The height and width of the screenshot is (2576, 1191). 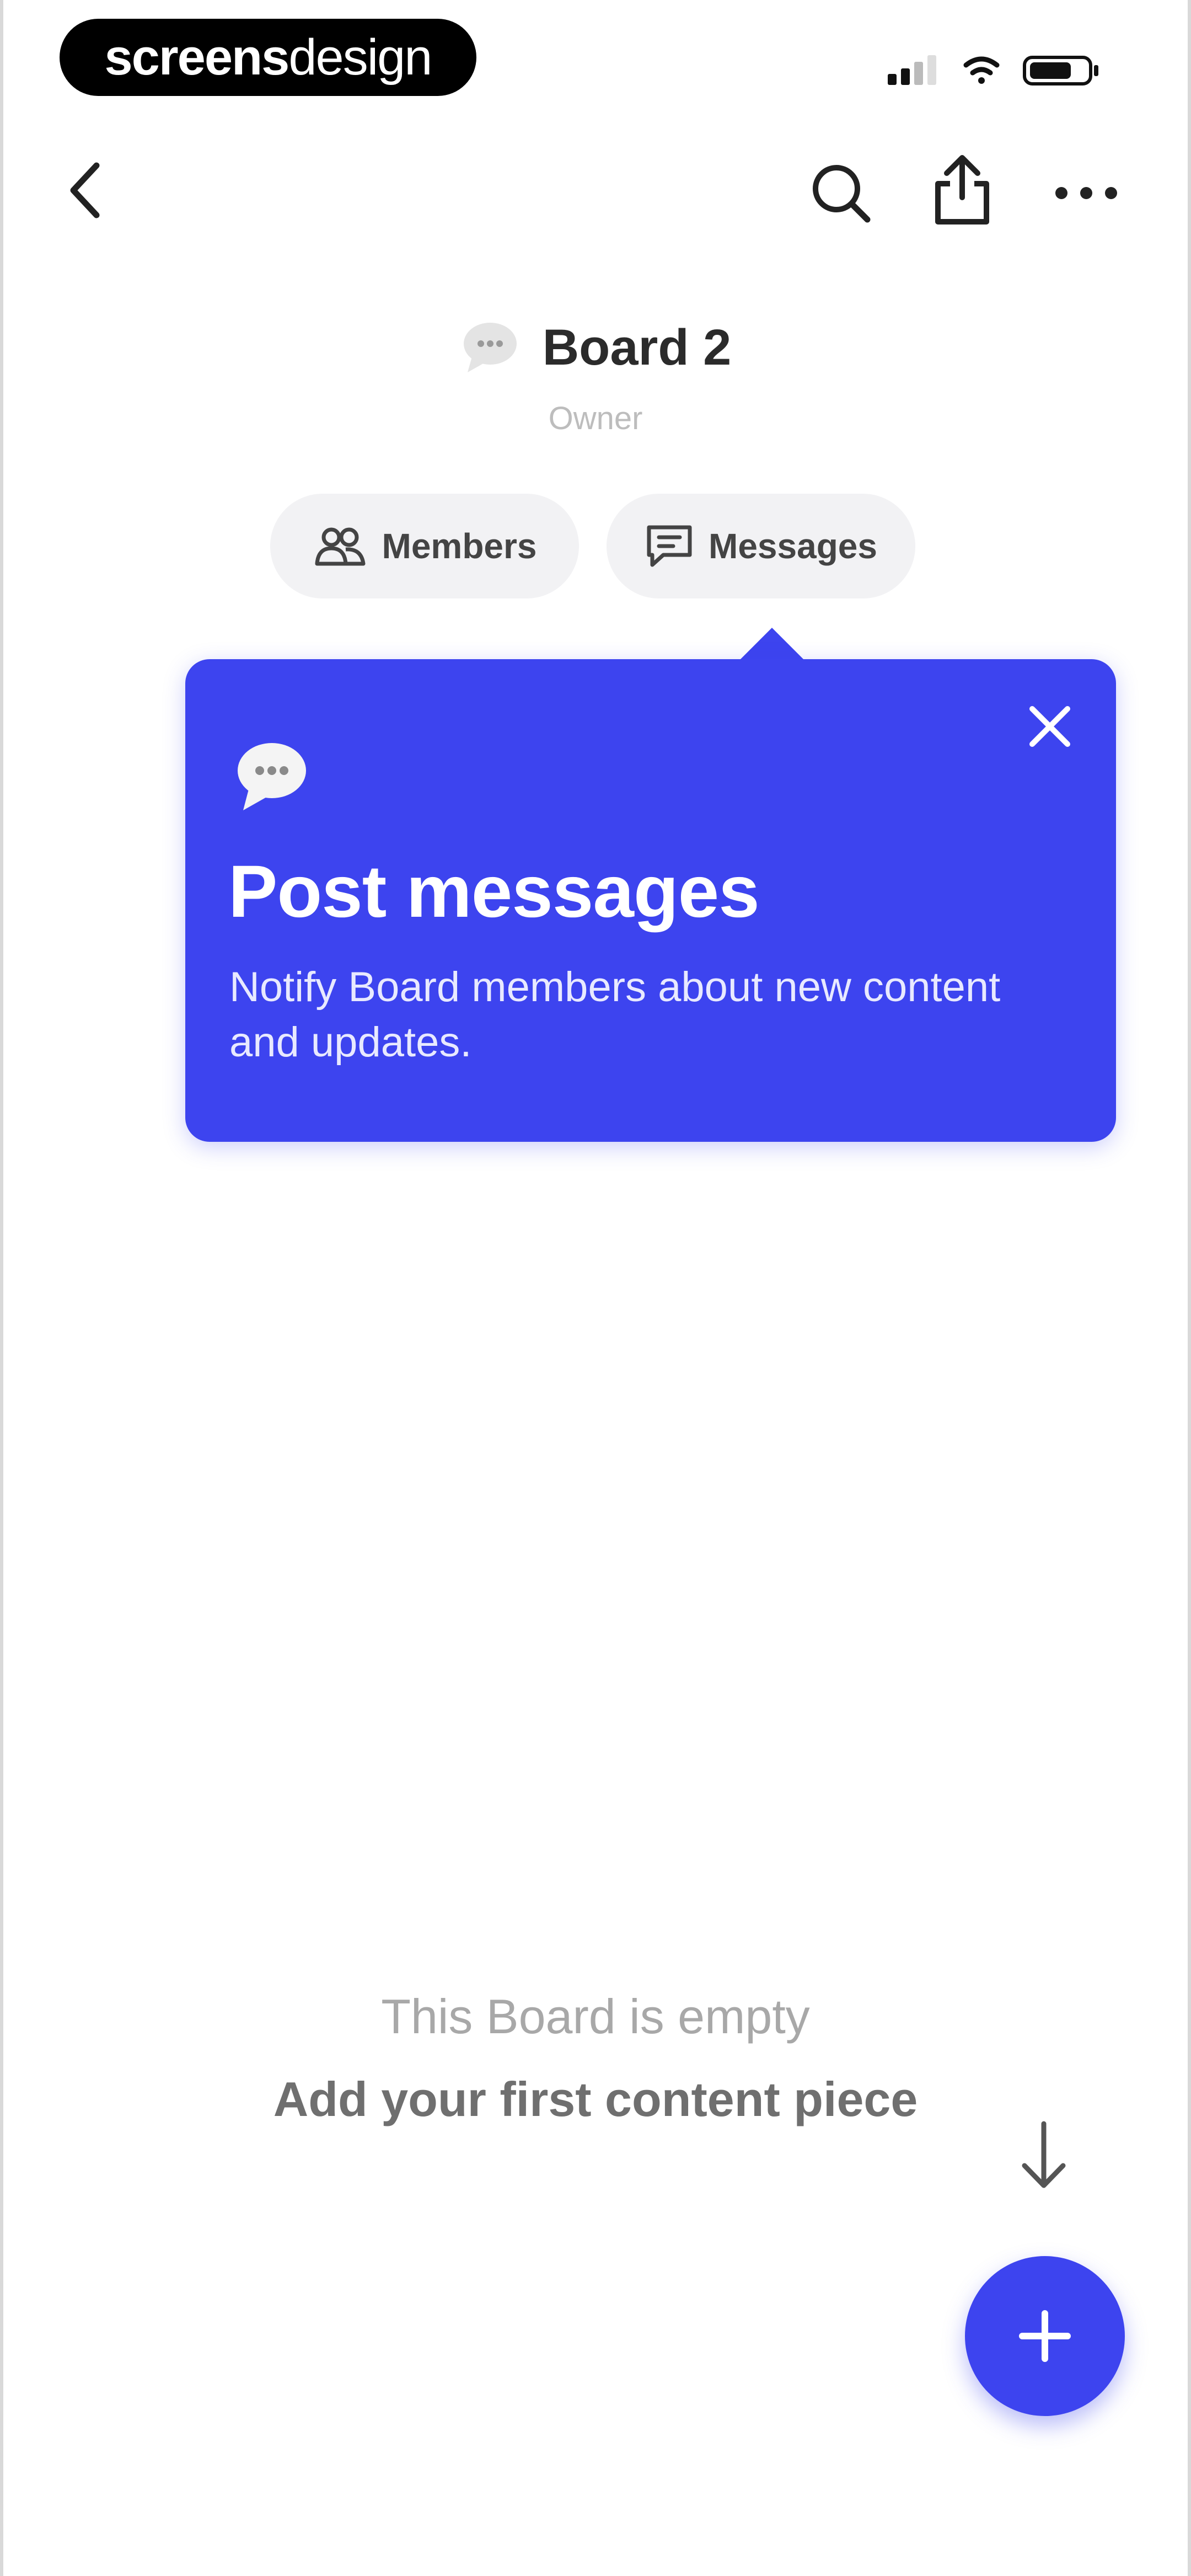 I want to click on members-button: Members, so click(x=425, y=546).